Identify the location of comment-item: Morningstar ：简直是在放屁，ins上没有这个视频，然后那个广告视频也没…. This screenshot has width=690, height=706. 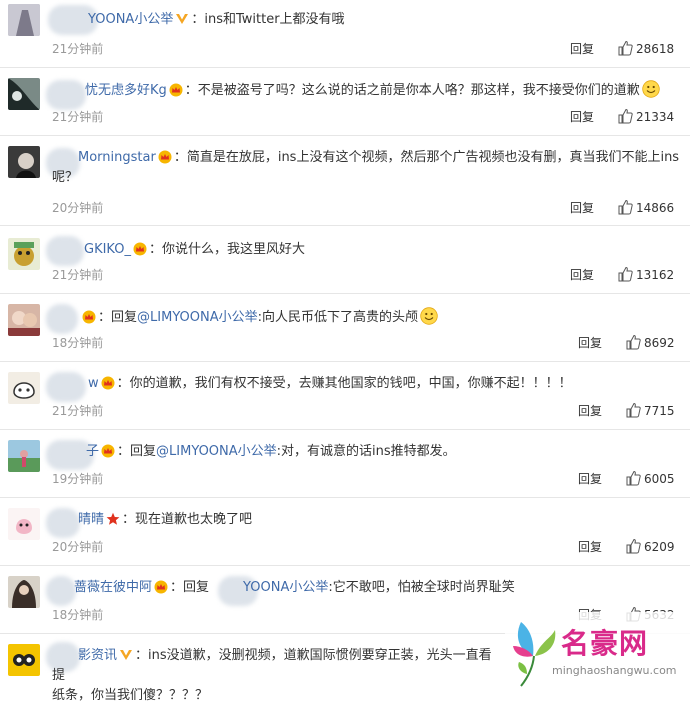
(345, 181).